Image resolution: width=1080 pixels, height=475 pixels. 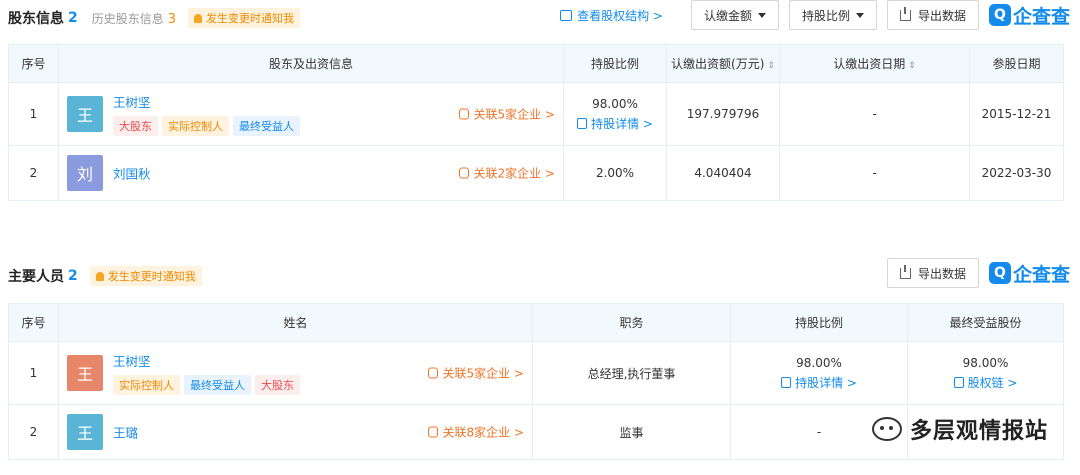 I want to click on related-companies-link: 关联8家企业 >, so click(x=476, y=432).